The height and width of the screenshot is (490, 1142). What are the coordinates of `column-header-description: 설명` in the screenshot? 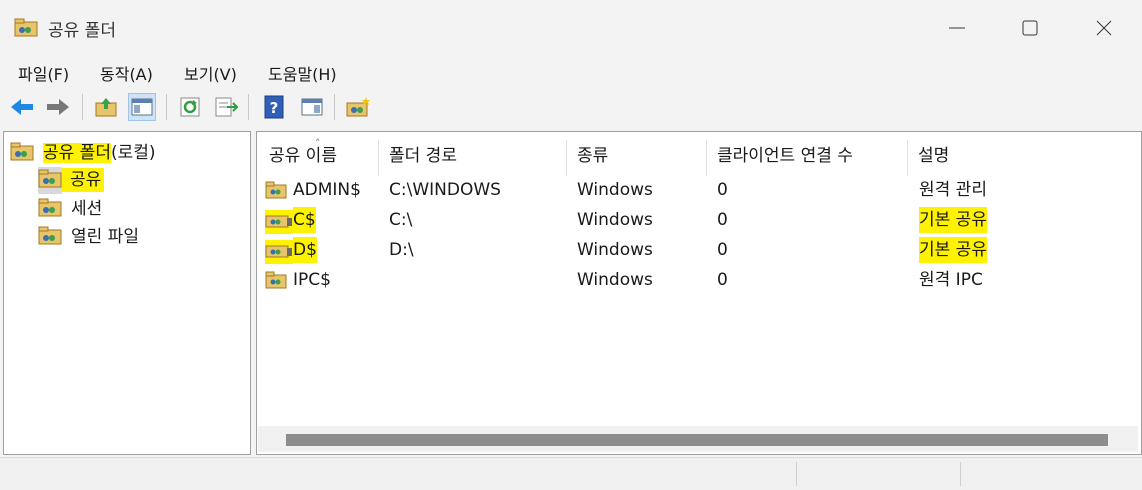 It's located at (1023, 158).